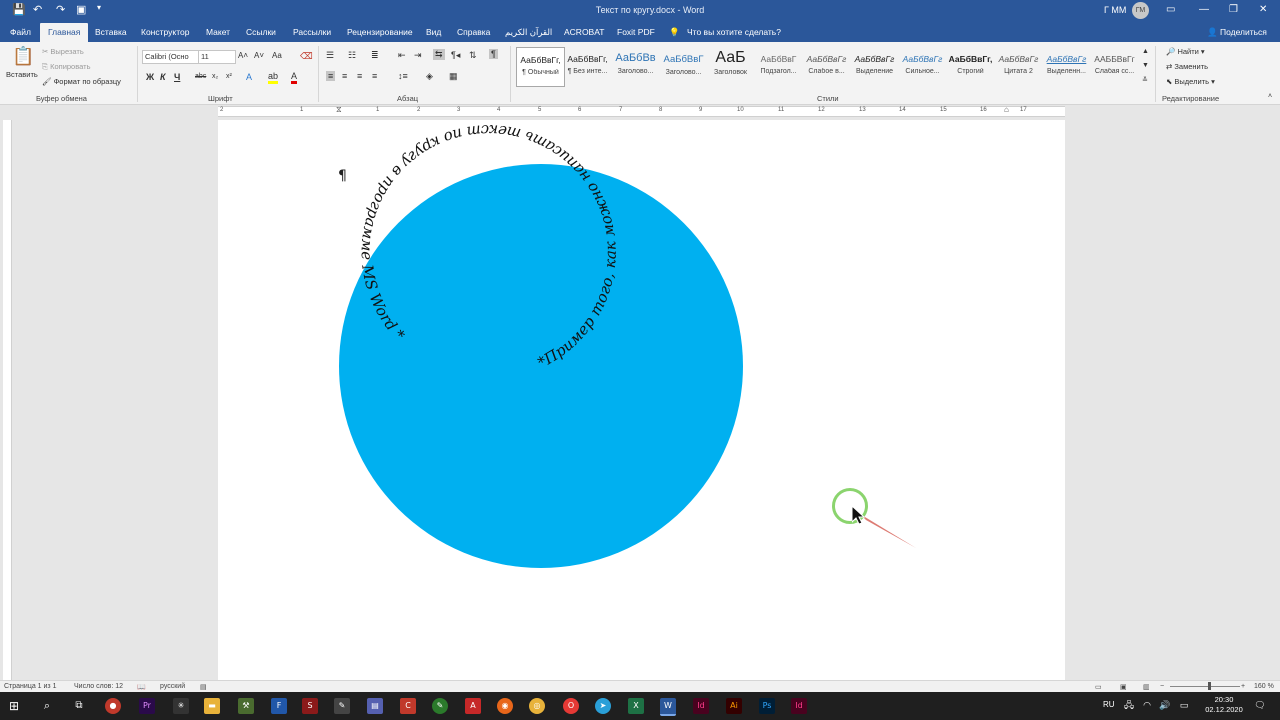  Describe the element at coordinates (1209, 686) in the screenshot. I see `zoom-slider-thumb` at that location.